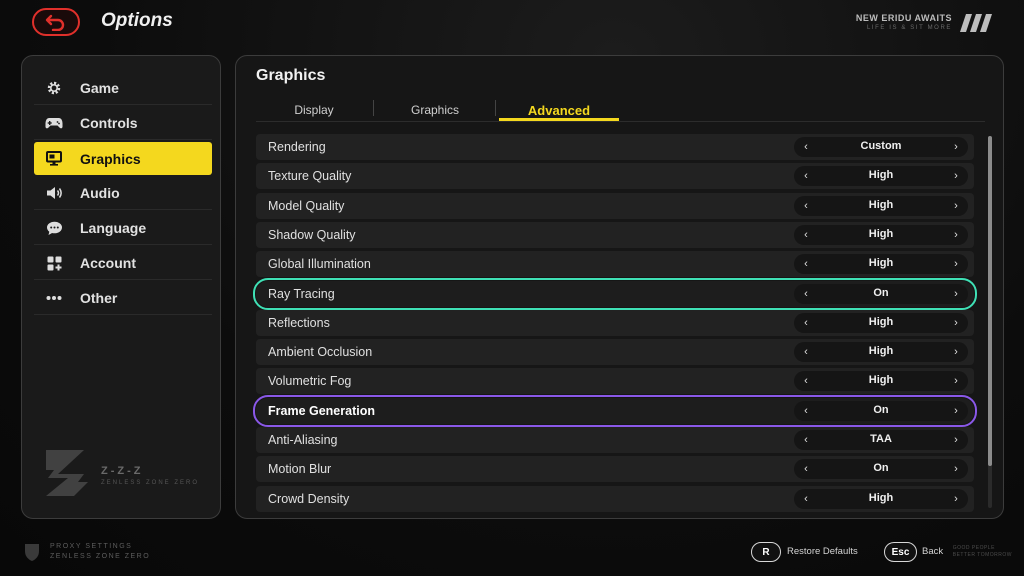 This screenshot has height=576, width=1024. Describe the element at coordinates (881, 440) in the screenshot. I see `value-selector: ‹ TAA ›` at that location.